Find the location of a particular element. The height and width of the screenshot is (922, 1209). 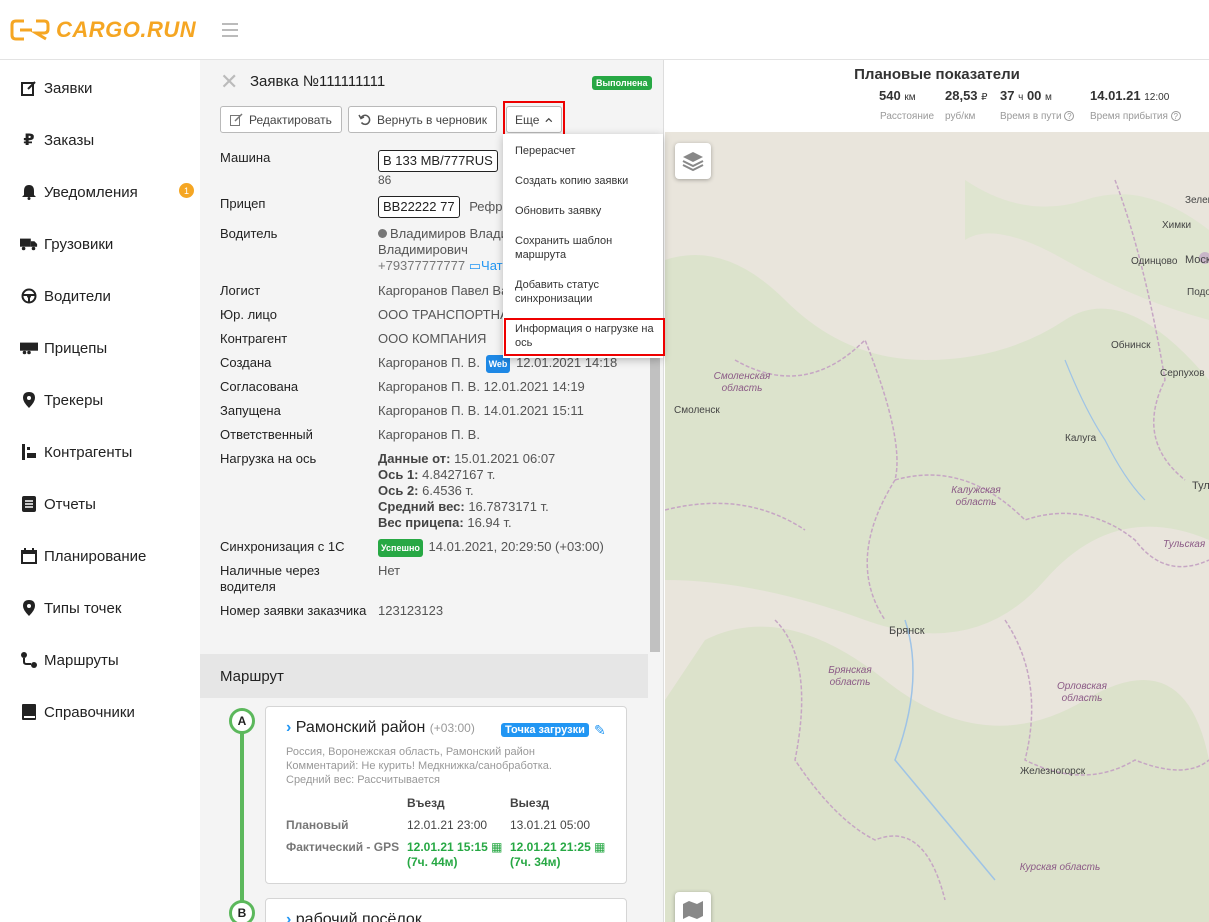

menu-toggle-icon is located at coordinates (230, 30).